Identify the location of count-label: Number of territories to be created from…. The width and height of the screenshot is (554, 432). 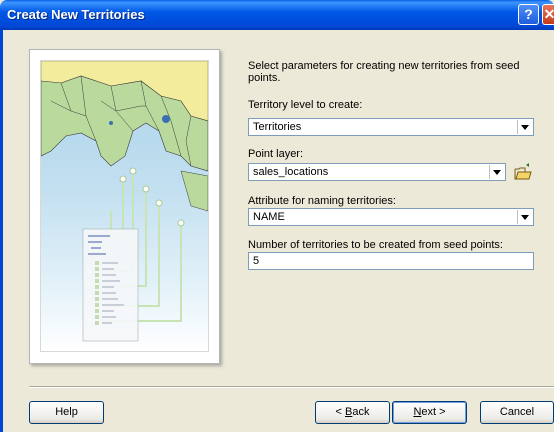
(375, 245).